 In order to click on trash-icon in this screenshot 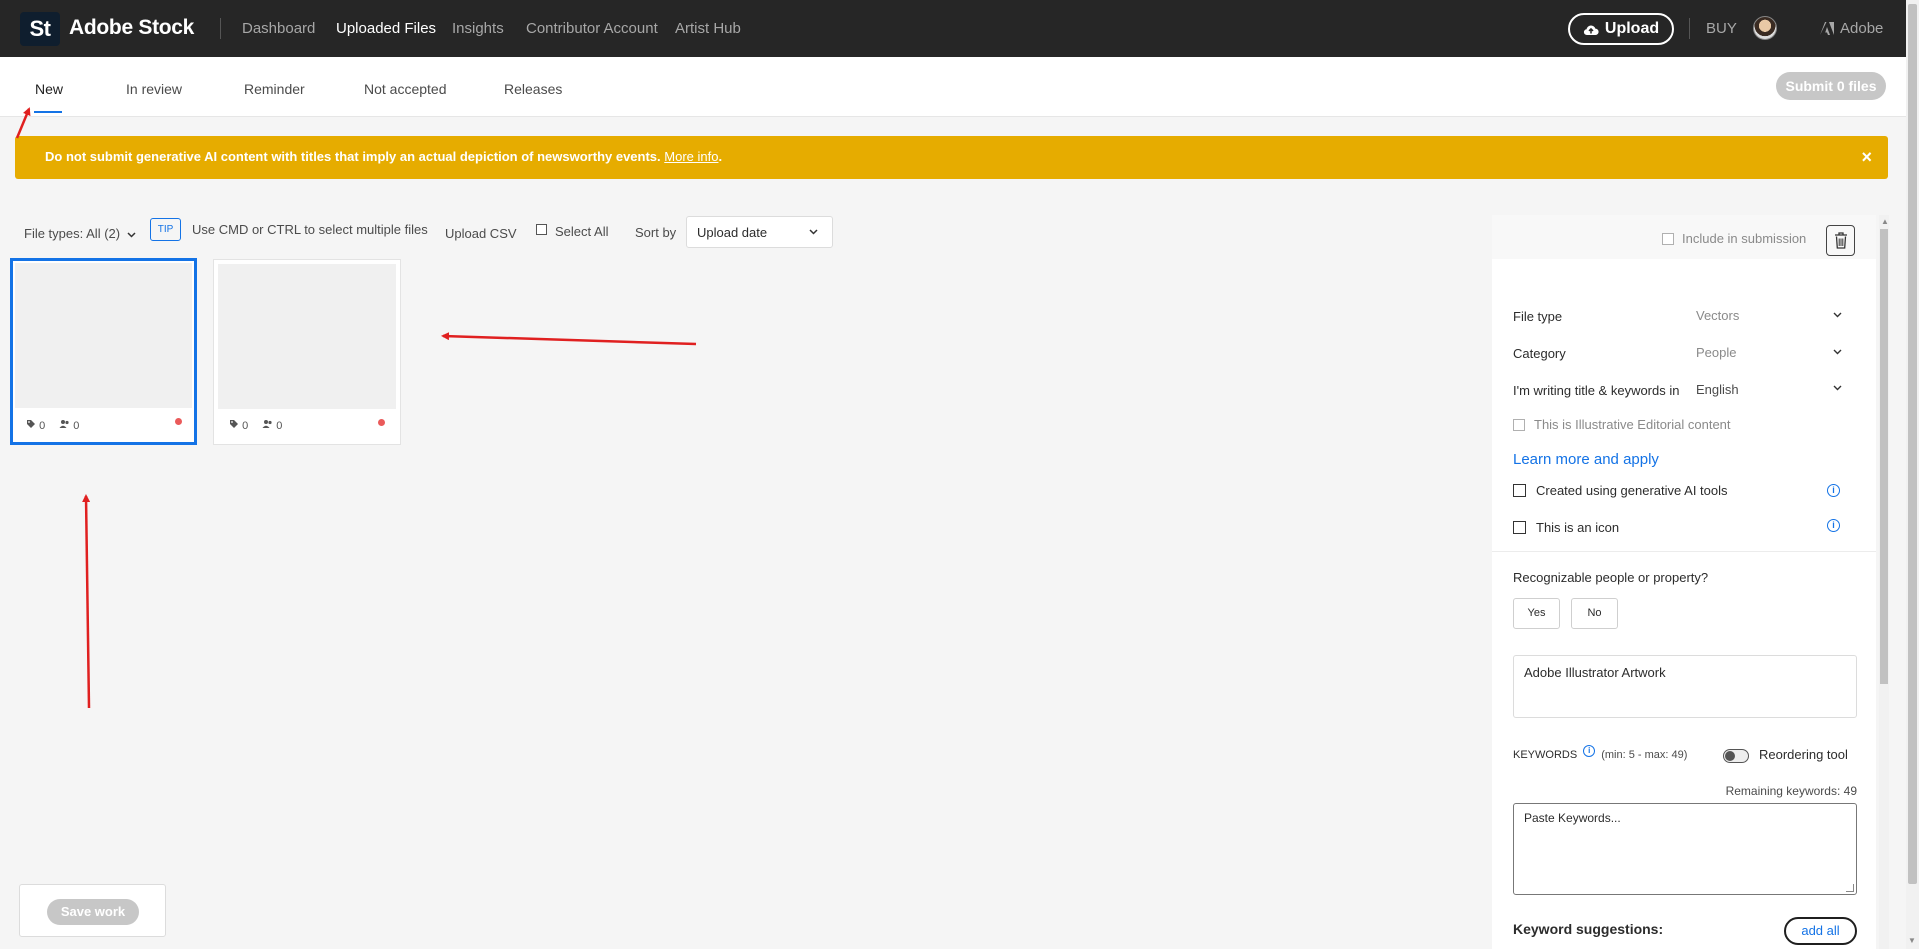, I will do `click(1840, 240)`.